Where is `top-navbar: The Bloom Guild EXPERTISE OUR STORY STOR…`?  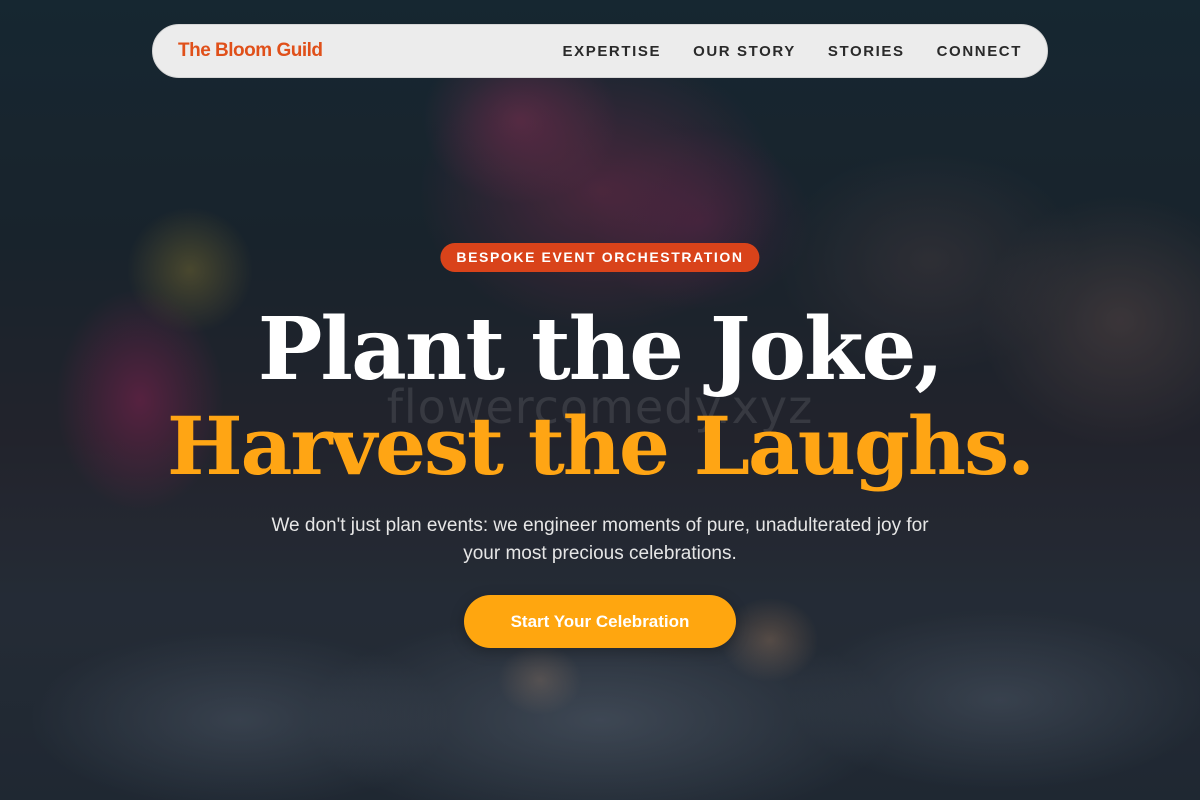 top-navbar: The Bloom Guild EXPERTISE OUR STORY STOR… is located at coordinates (600, 51).